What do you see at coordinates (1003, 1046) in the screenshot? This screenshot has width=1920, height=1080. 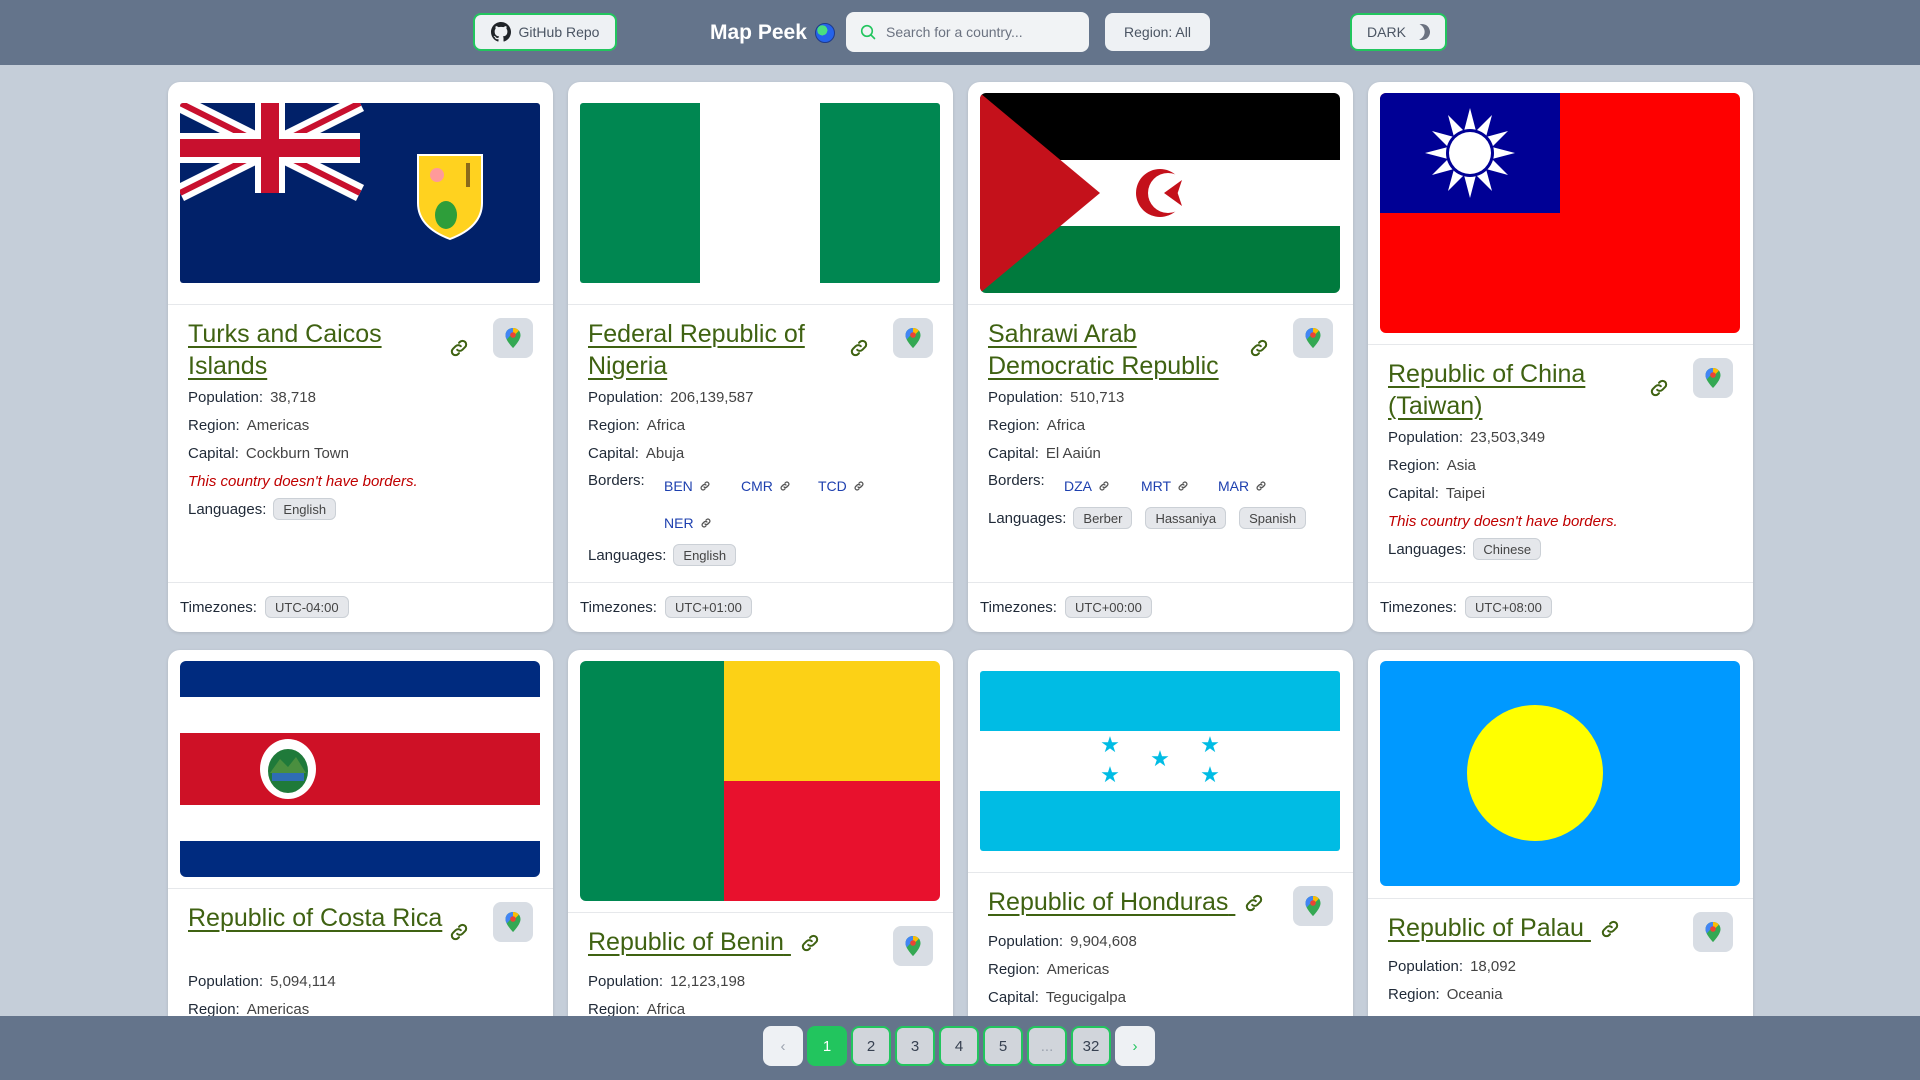 I see `page-button-5: 5` at bounding box center [1003, 1046].